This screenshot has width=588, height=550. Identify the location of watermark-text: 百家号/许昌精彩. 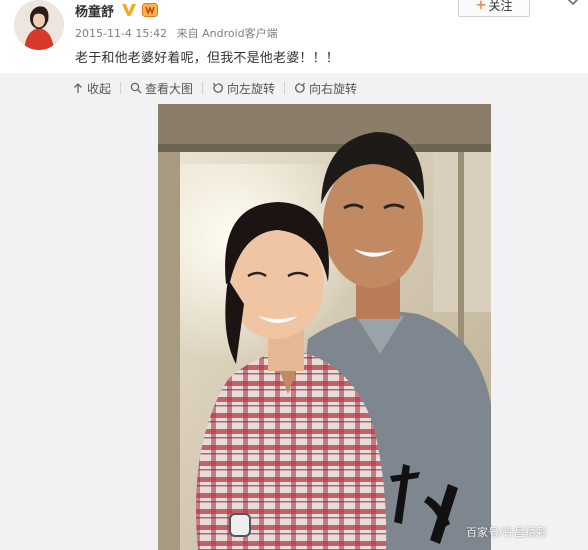
(506, 532).